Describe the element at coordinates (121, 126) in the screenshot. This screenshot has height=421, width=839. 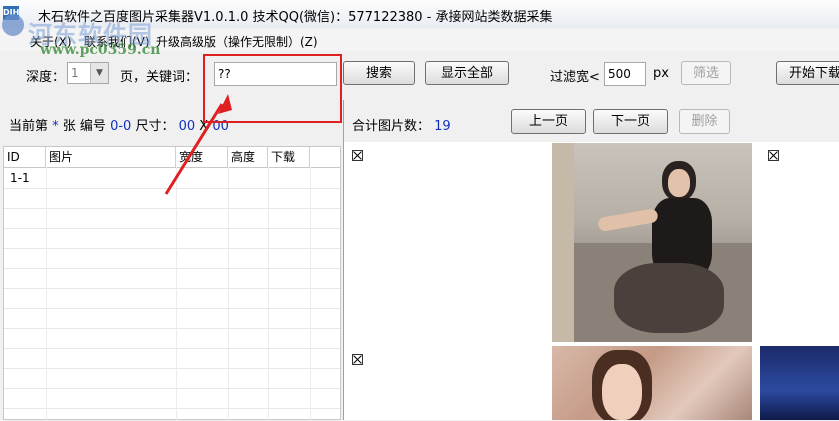
I see `number-value: 0-0` at that location.